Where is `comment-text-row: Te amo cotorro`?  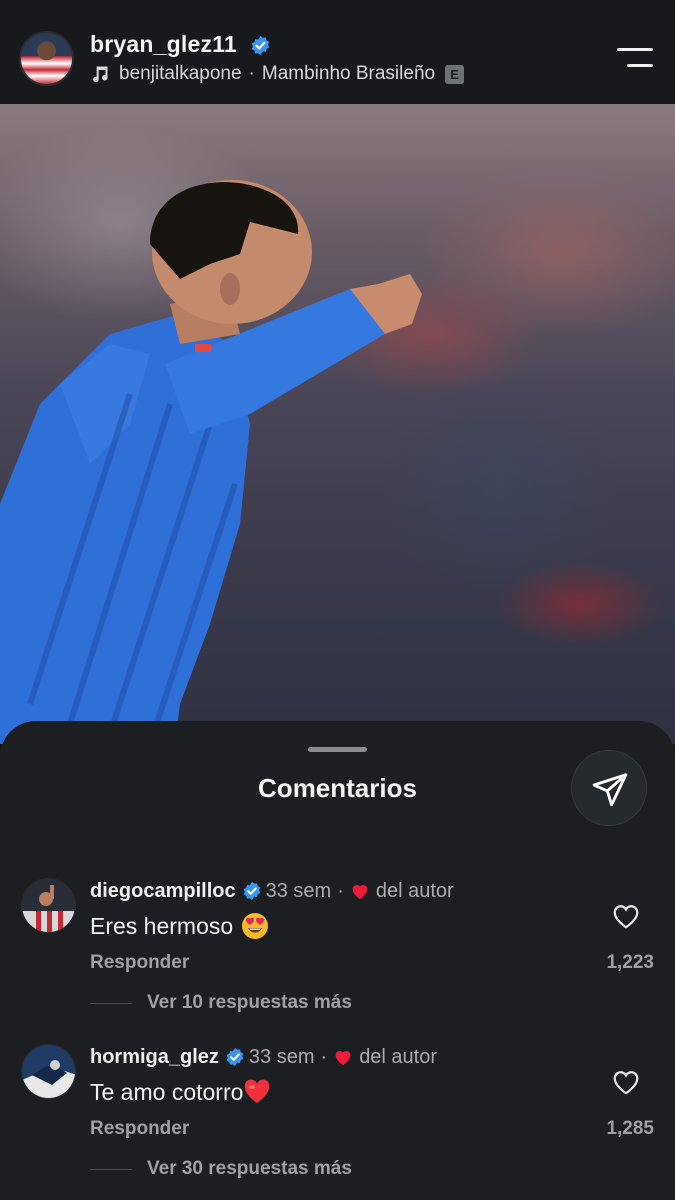
comment-text-row: Te amo cotorro is located at coordinates (180, 1092).